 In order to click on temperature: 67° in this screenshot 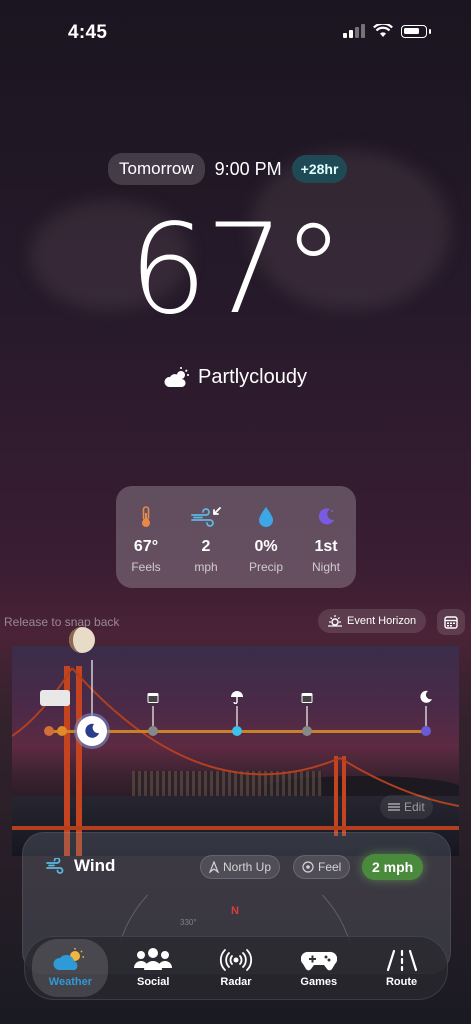, I will do `click(236, 270)`.